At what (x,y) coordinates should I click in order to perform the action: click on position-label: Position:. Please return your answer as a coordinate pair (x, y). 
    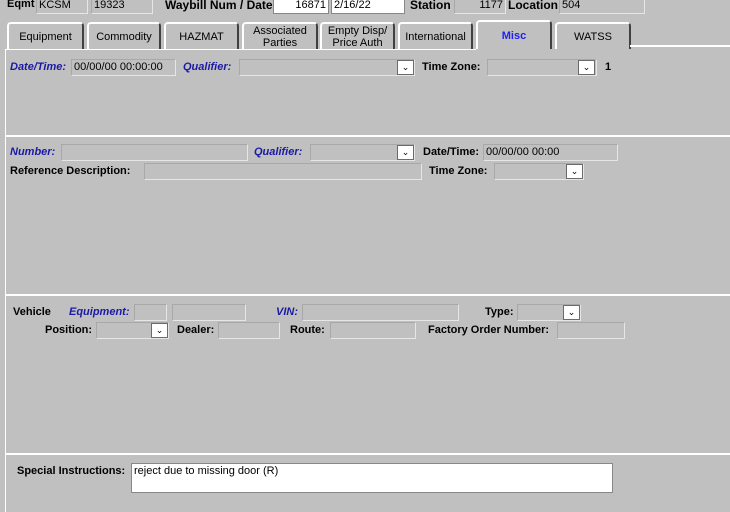
    Looking at the image, I should click on (69, 330).